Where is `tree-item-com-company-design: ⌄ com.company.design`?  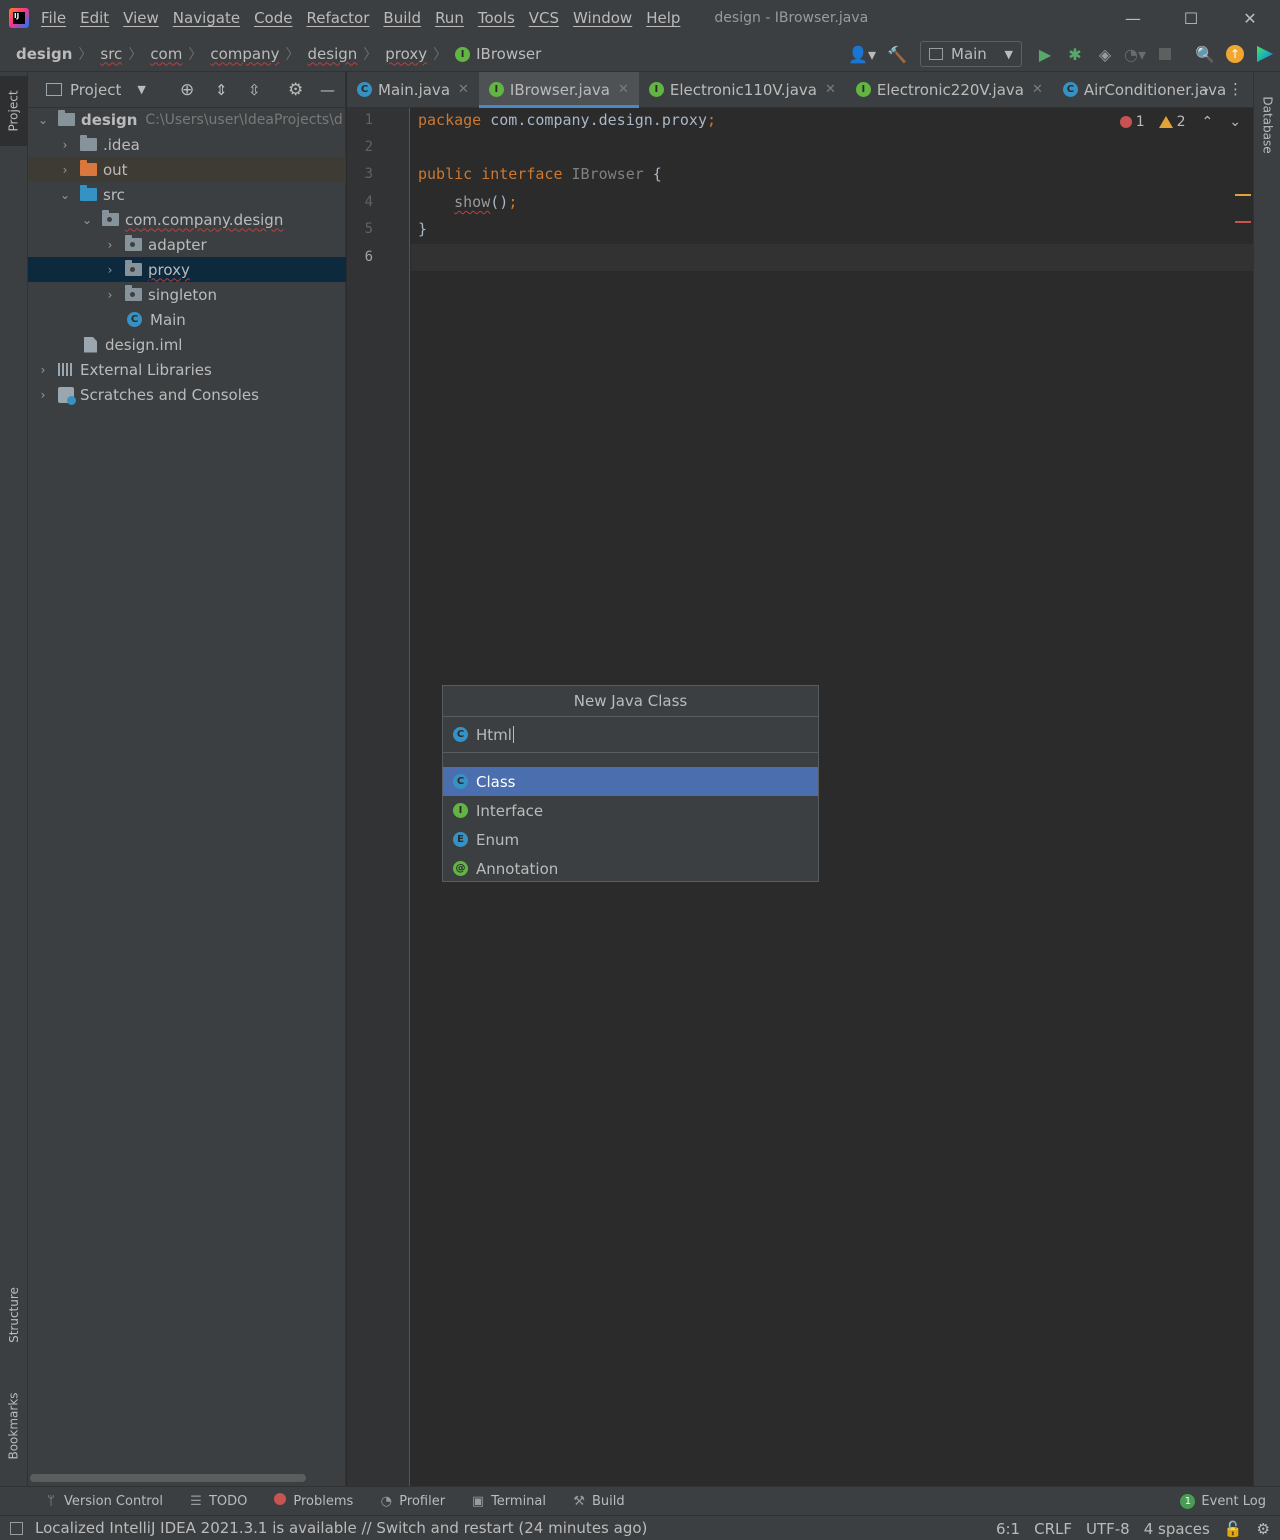 tree-item-com-company-design: ⌄ com.company.design is located at coordinates (187, 219).